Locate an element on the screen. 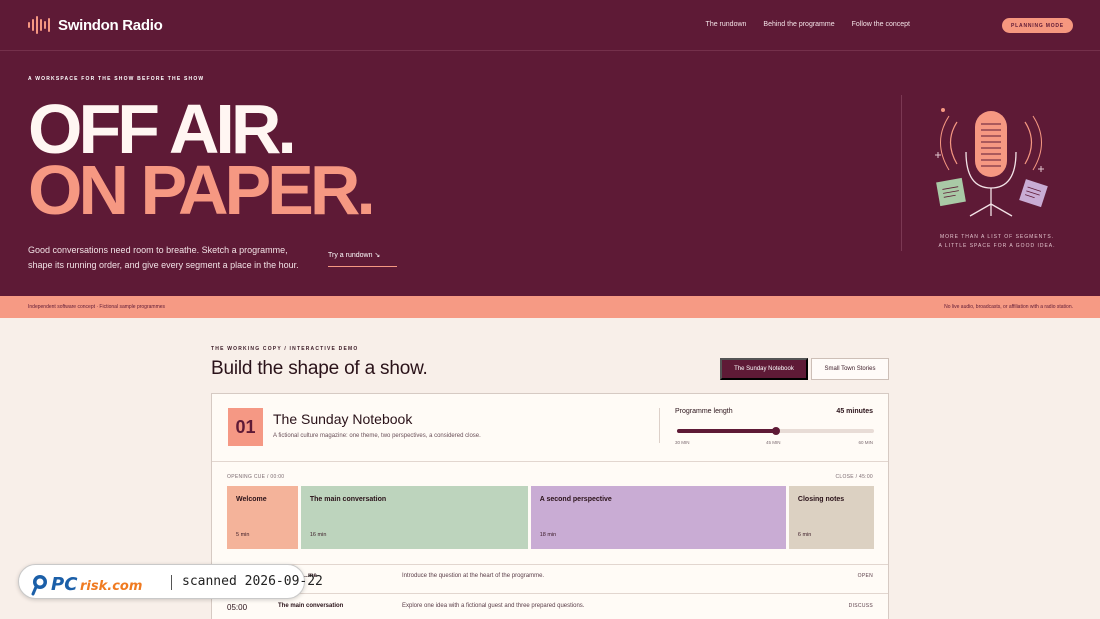 The width and height of the screenshot is (1100, 619). watermark-badge: PC risk.com scanned 2026-09-22 is located at coordinates (170, 581).